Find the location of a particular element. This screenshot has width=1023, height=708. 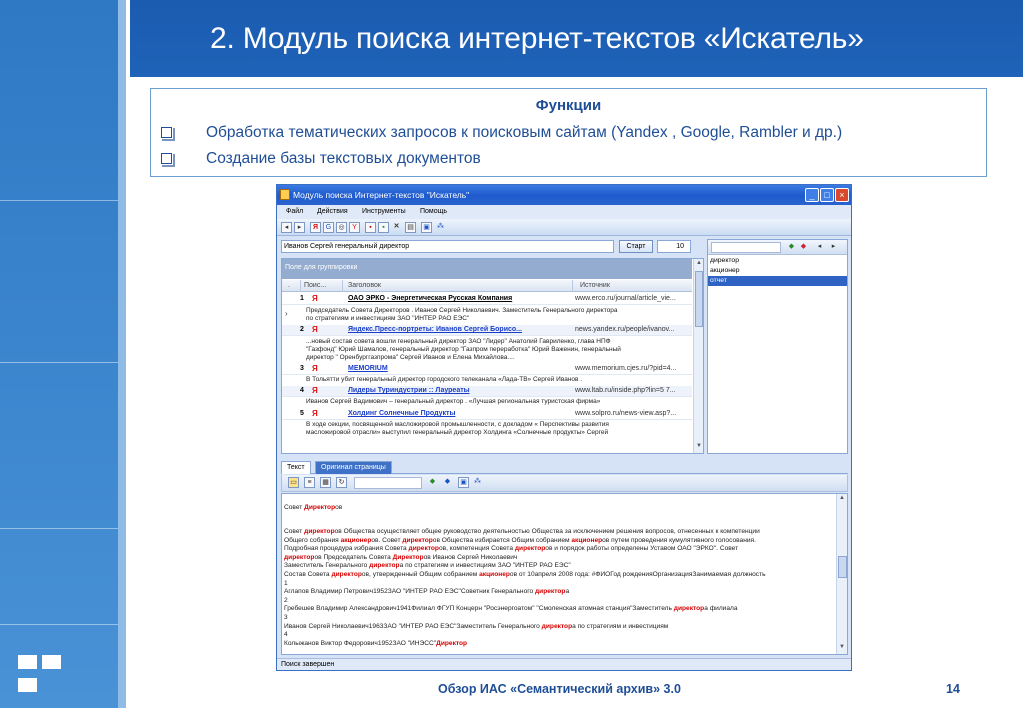

keywords-panel: ◆ ◆ ◂ ▸ директор акционер отчет is located at coordinates (777, 346).